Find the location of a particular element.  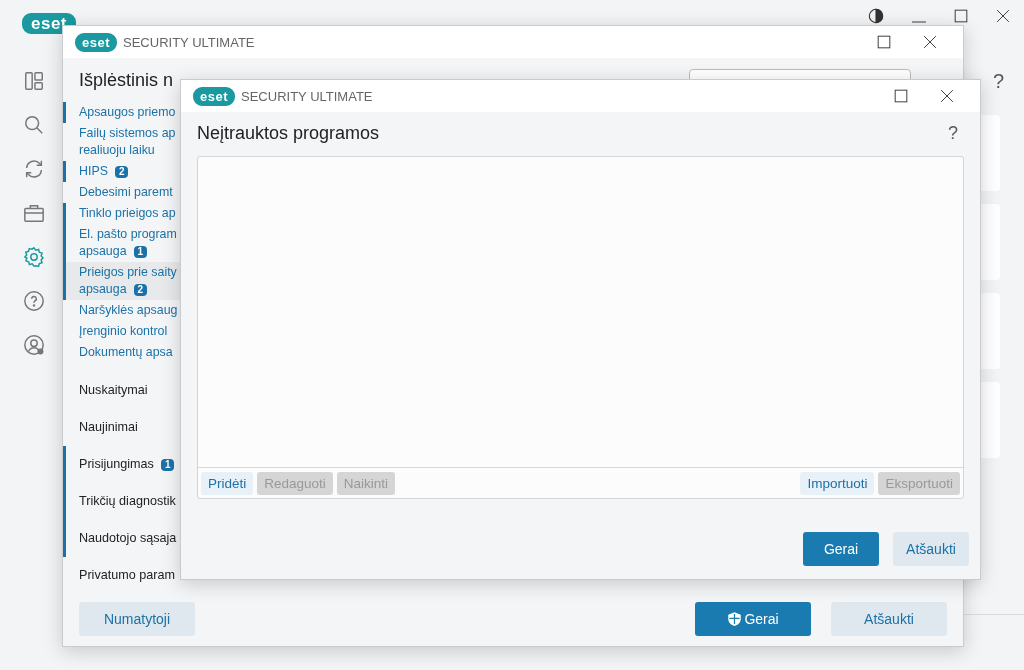

briefcase-icon is located at coordinates (34, 213).